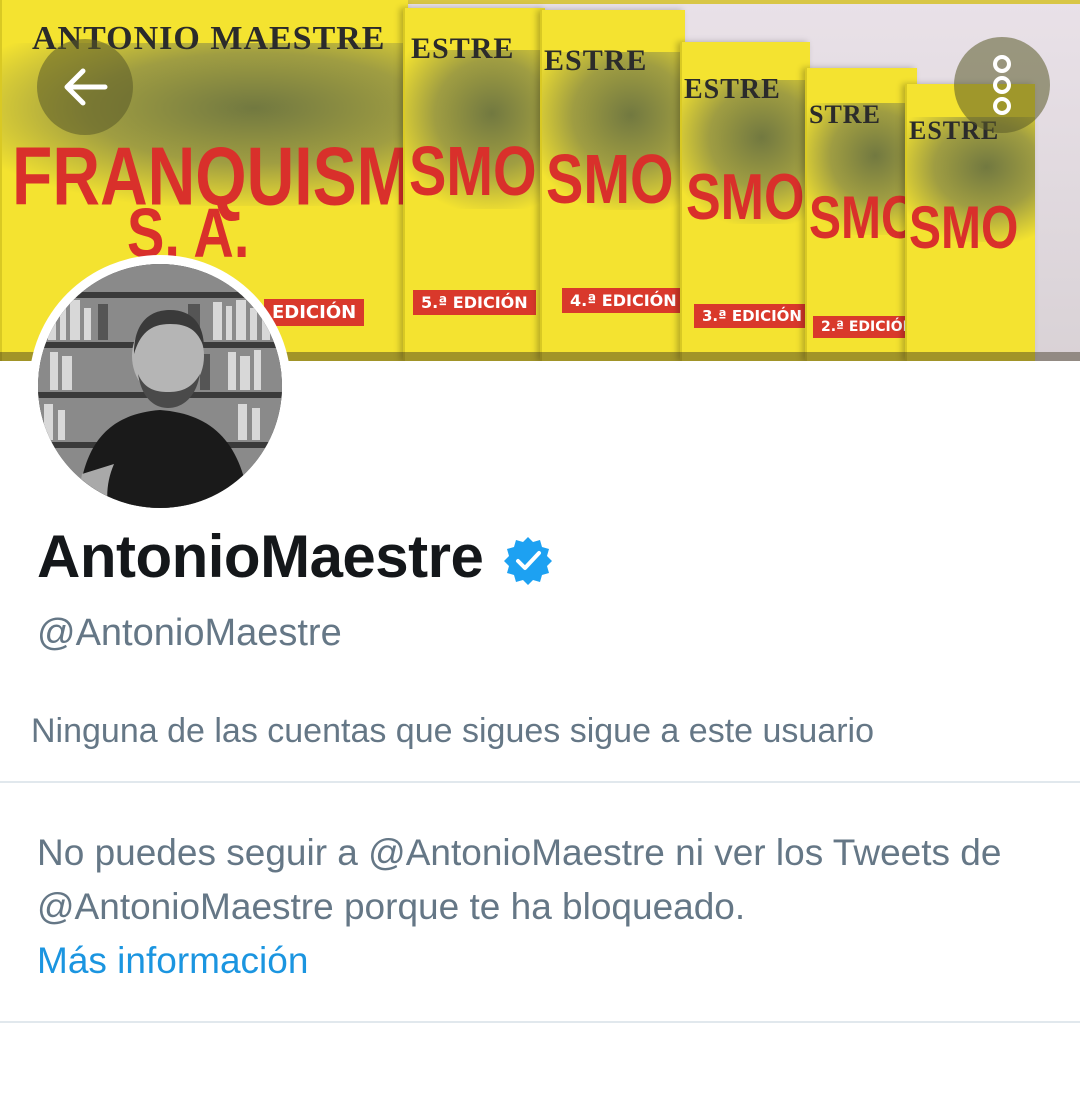  I want to click on banner-book: STRE SMO 2.ª EDICIÓN, so click(861, 214).